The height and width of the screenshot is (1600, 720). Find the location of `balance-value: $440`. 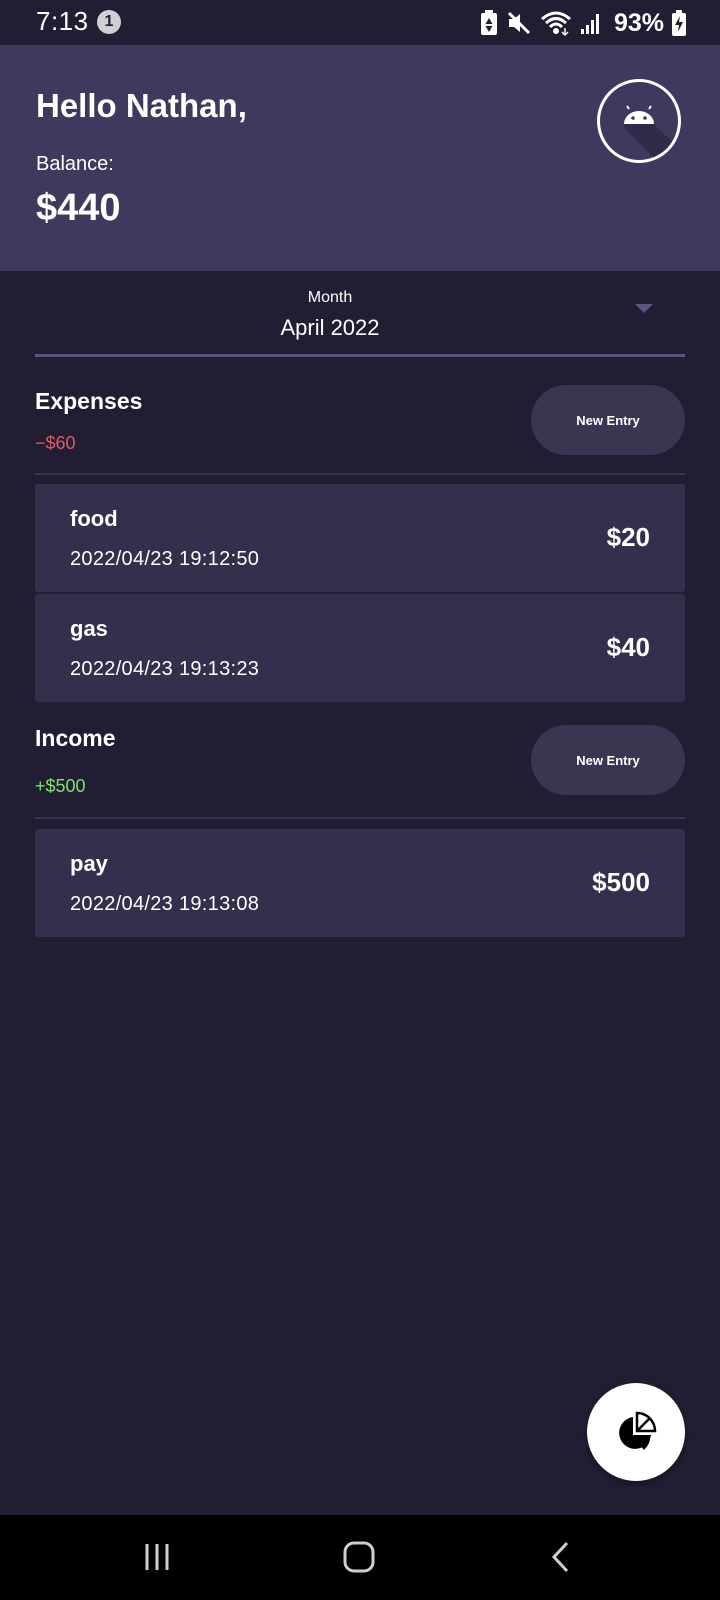

balance-value: $440 is located at coordinates (78, 208).